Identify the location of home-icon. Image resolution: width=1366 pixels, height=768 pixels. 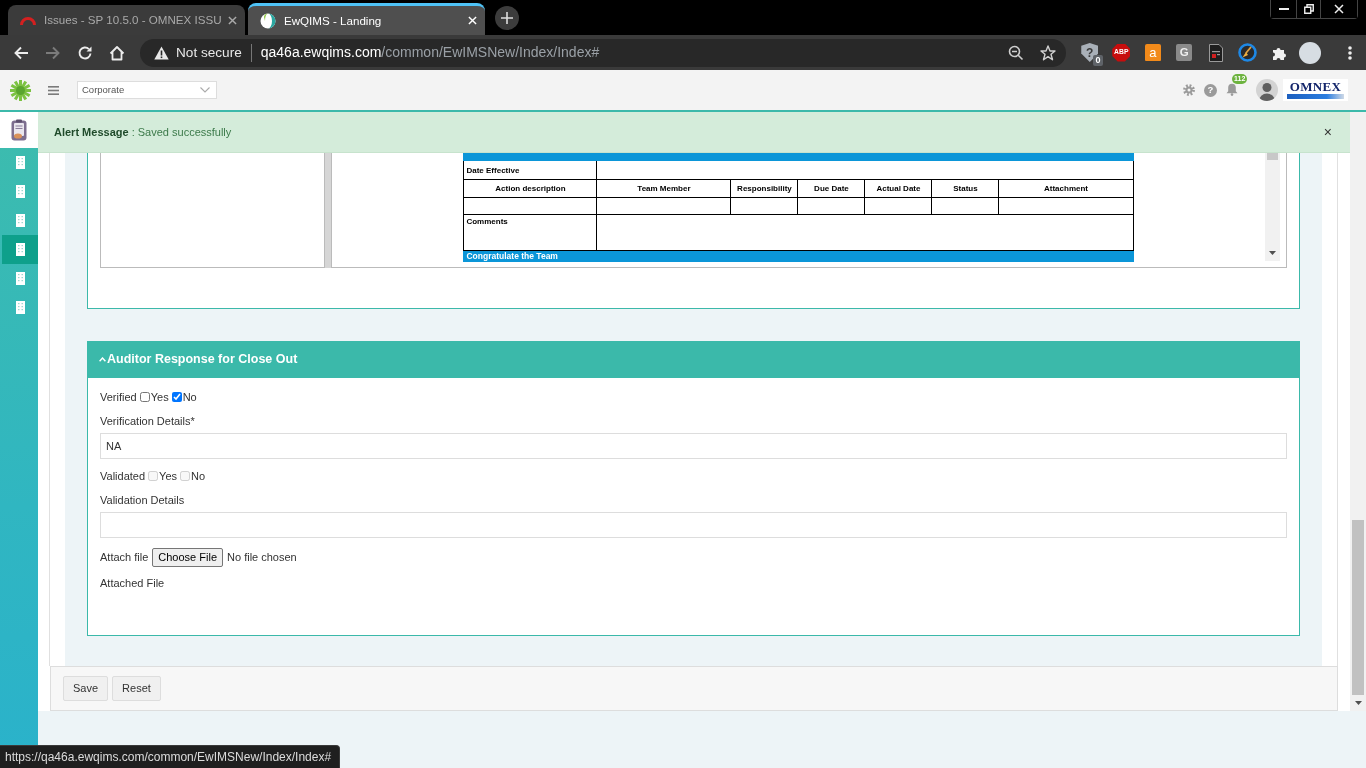
(117, 52).